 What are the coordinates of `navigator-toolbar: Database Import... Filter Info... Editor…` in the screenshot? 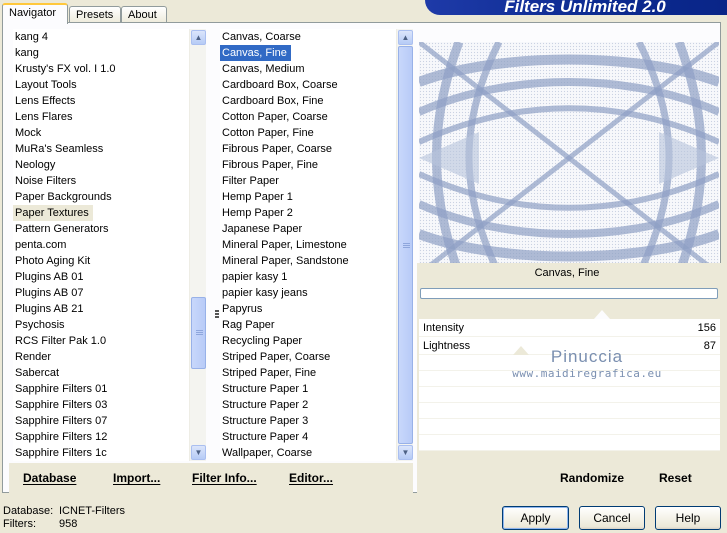 It's located at (211, 478).